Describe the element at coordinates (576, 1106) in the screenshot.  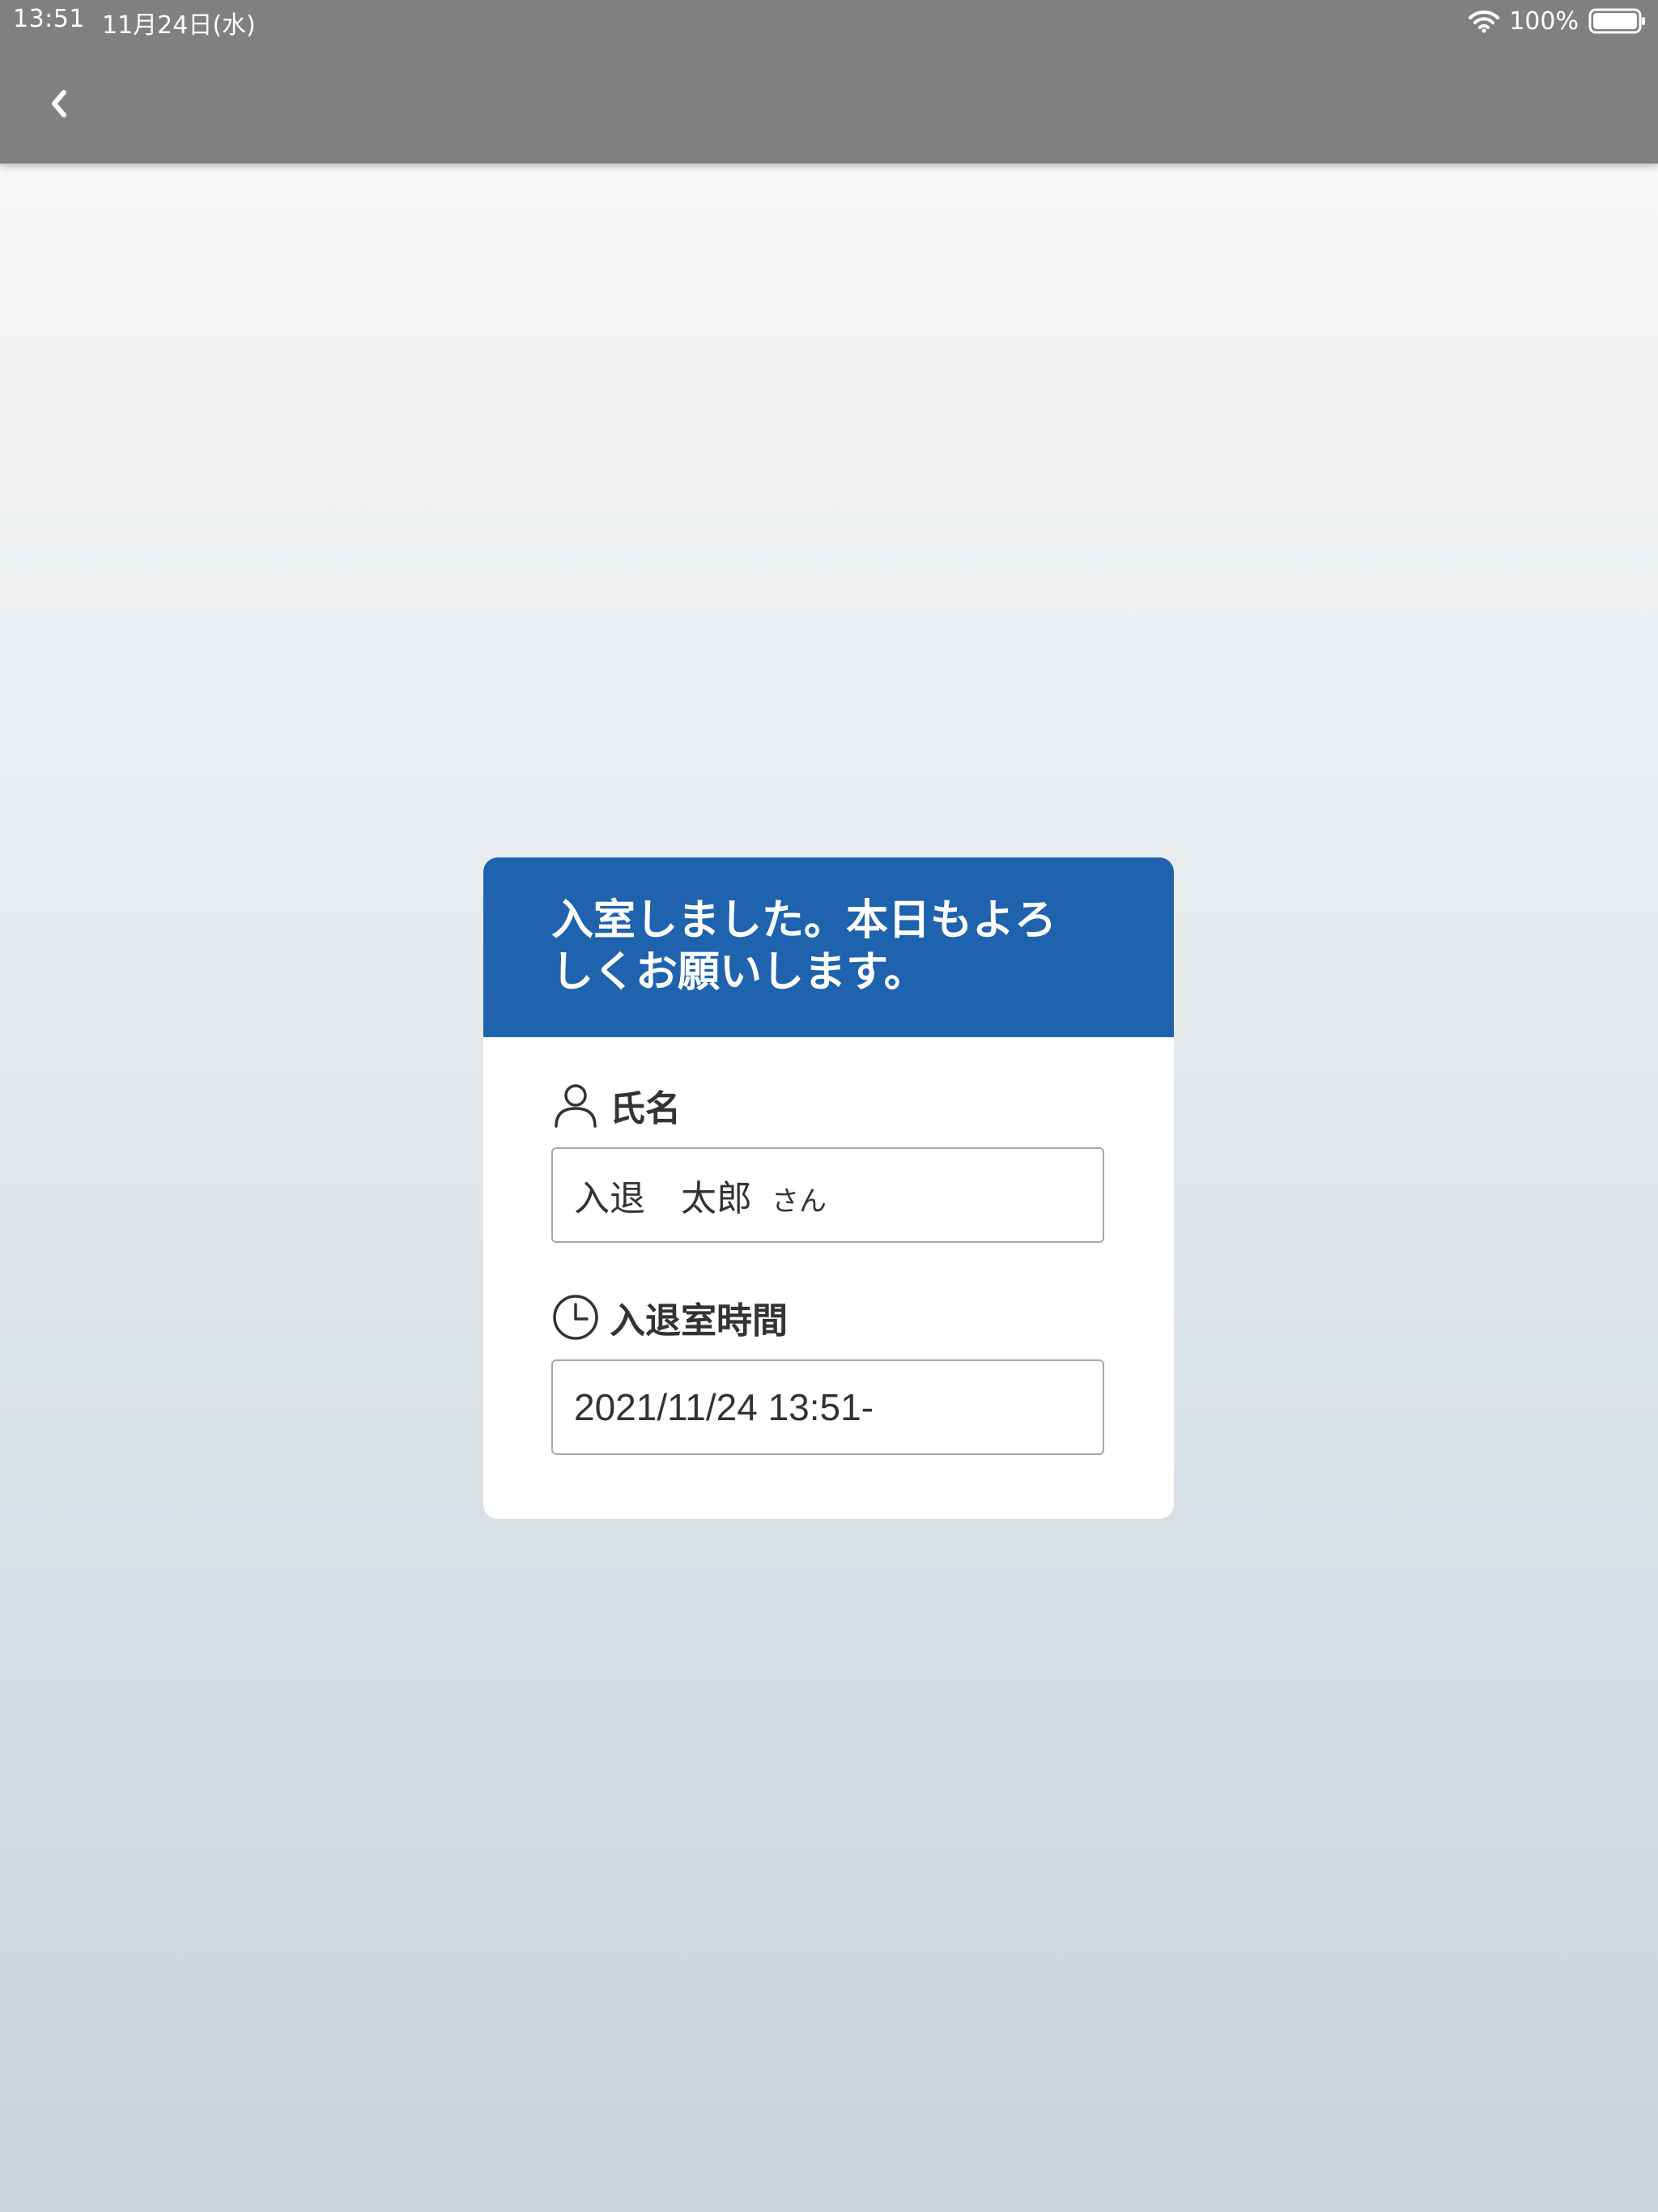
I see `person-icon` at that location.